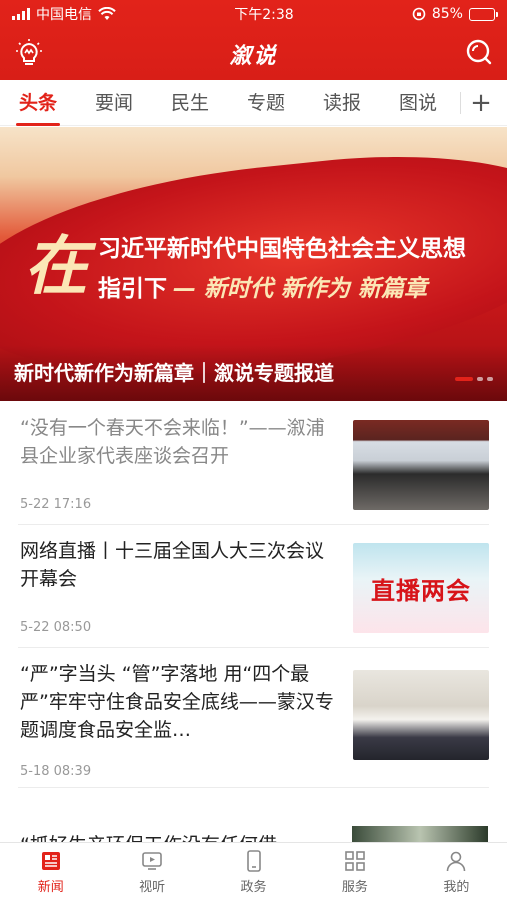  I want to click on status-bar: 中国电信 下午2:38 85%, so click(253, 14).